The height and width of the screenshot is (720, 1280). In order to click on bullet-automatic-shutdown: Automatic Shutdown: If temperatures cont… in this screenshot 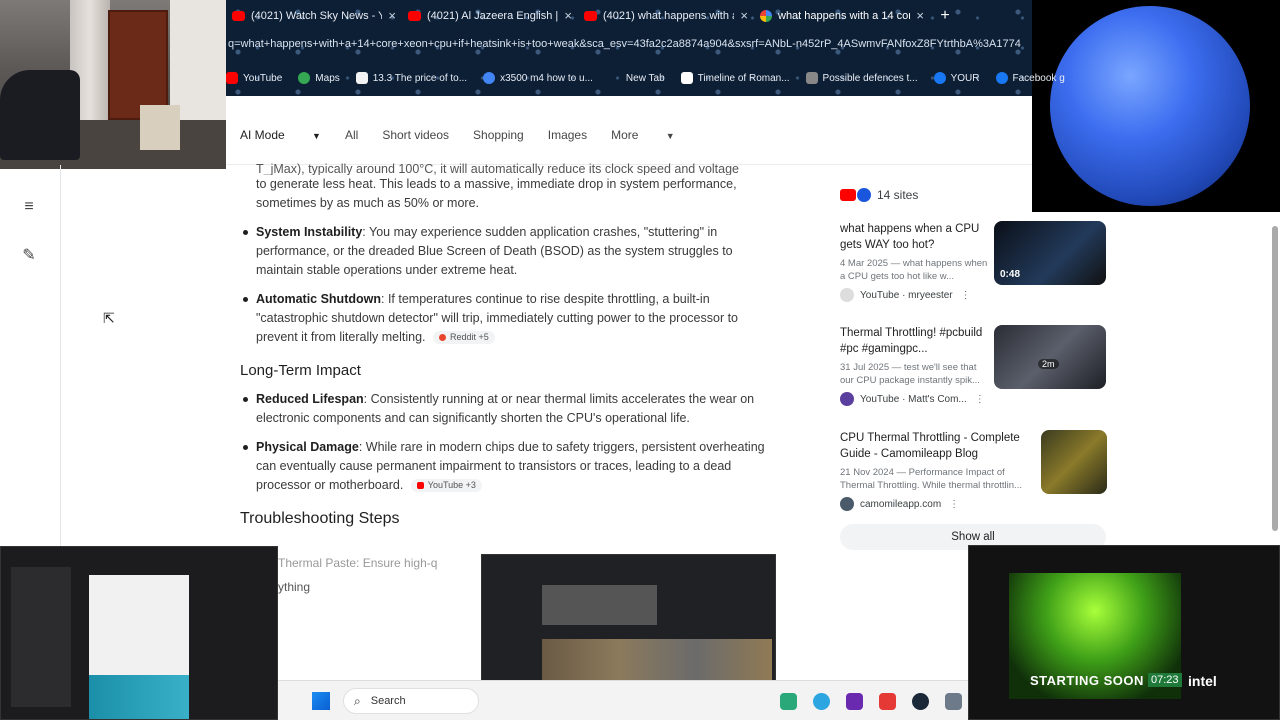, I will do `click(511, 318)`.